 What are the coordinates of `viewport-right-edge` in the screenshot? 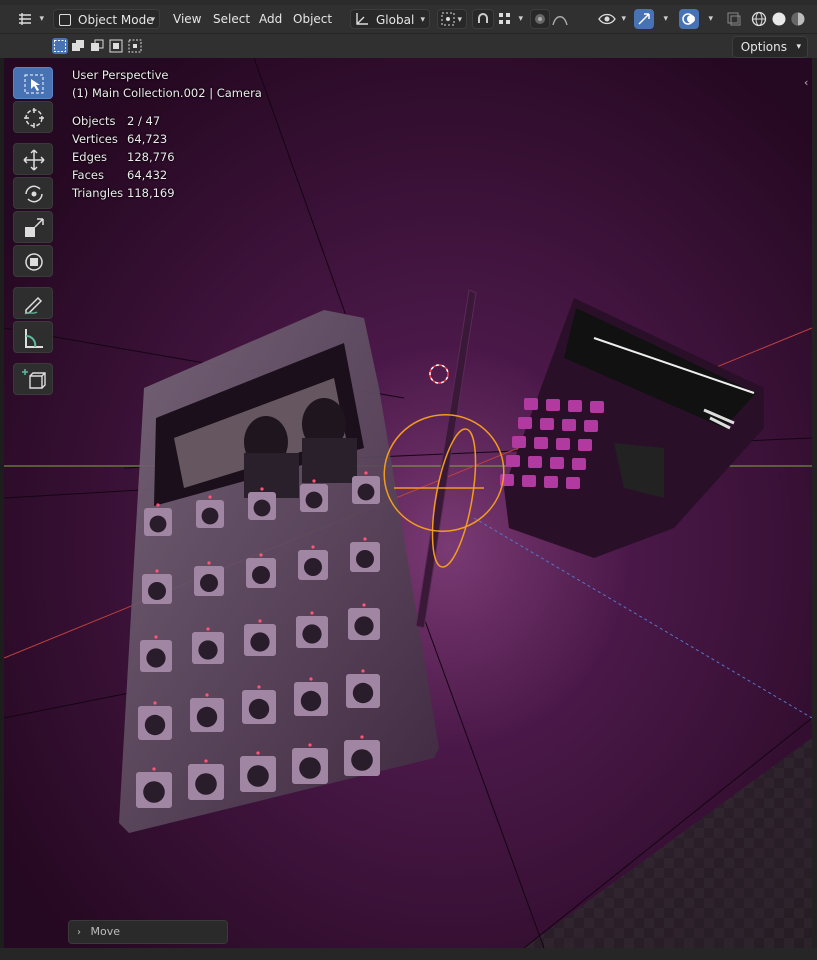 It's located at (814, 503).